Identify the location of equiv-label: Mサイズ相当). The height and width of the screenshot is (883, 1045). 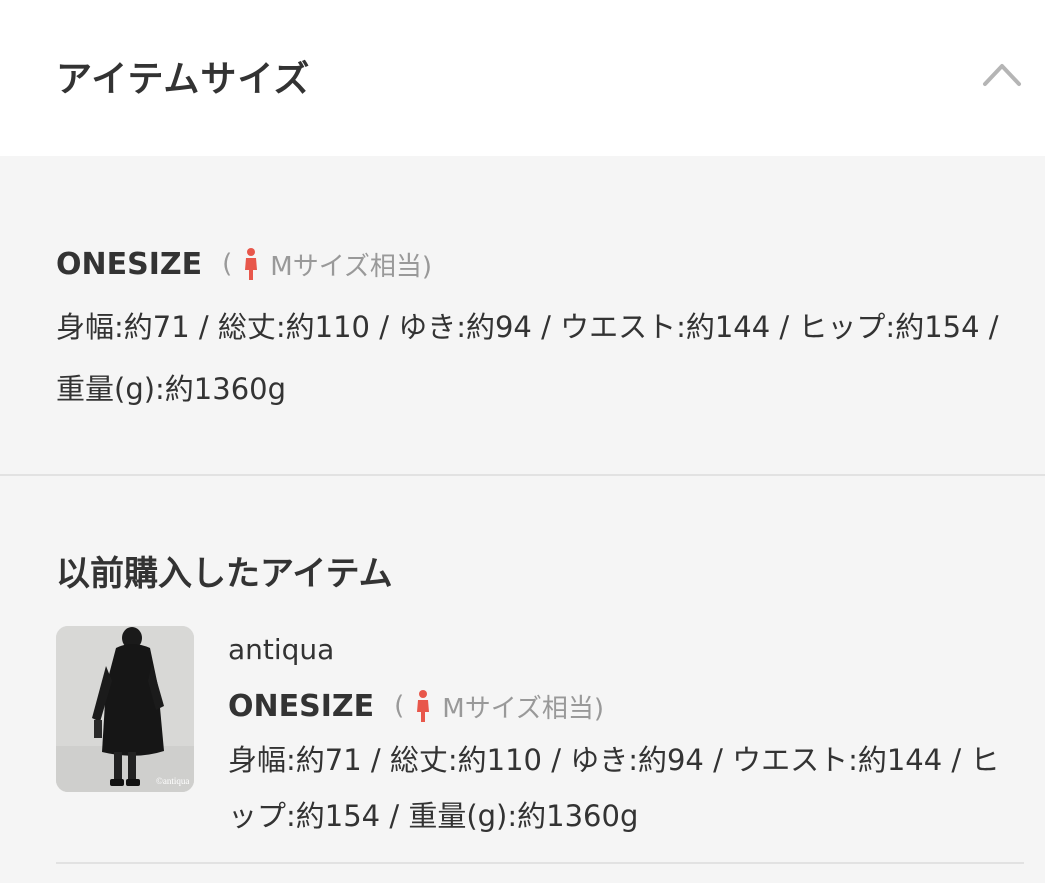
(351, 266).